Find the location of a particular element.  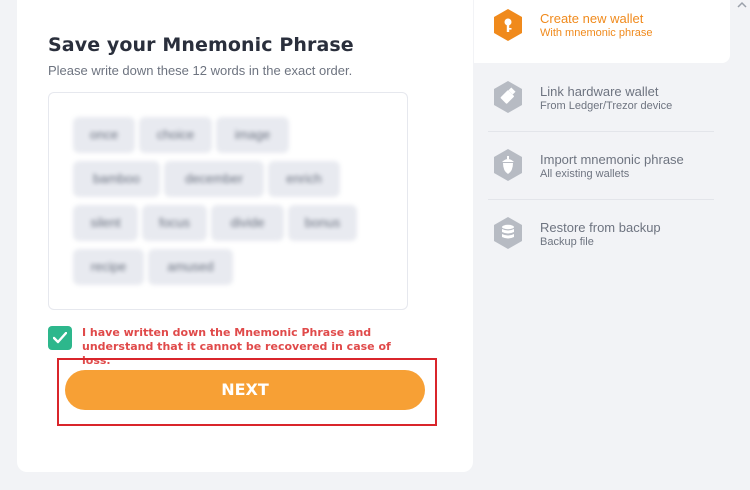

sidebar-item-create-wallet: Create new wallet With mnemonic phrase is located at coordinates (602, 31).